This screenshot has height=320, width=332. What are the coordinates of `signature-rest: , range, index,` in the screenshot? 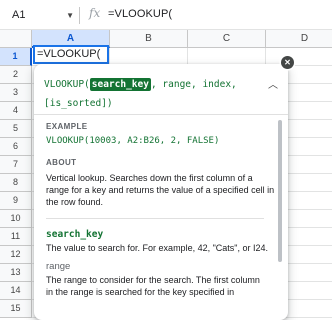 It's located at (193, 84).